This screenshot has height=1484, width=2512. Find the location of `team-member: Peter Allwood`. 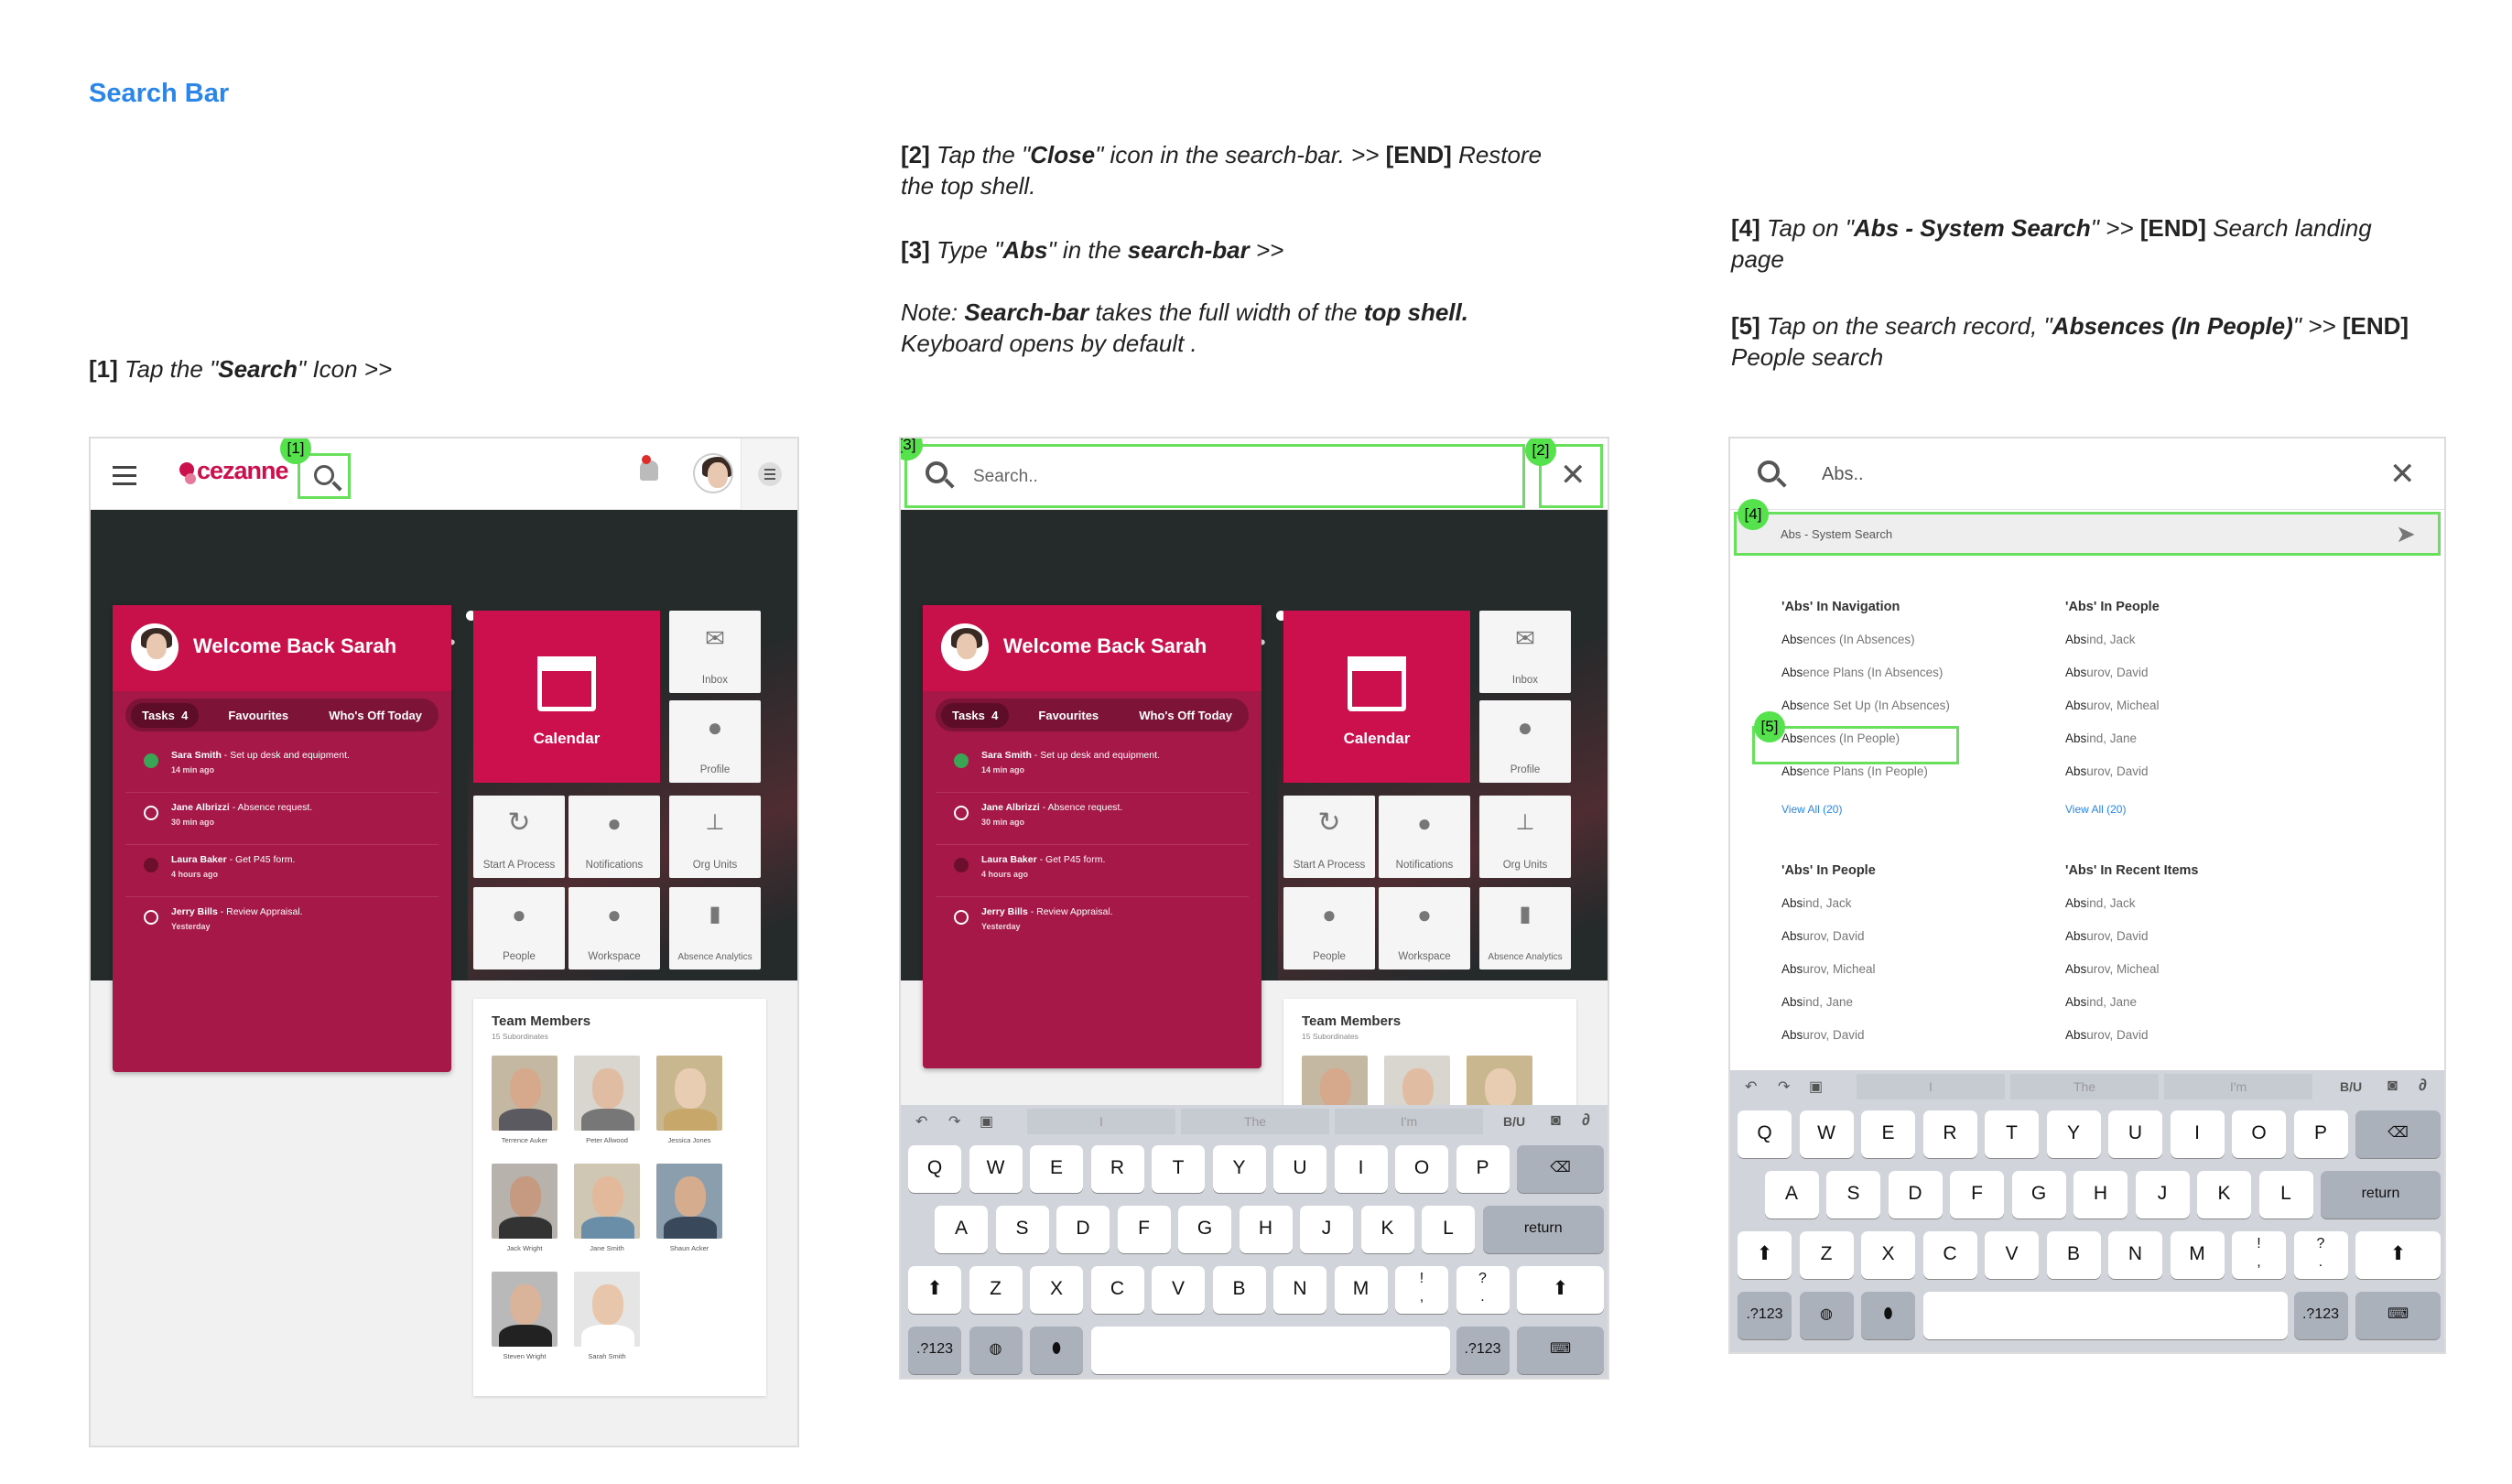

team-member: Peter Allwood is located at coordinates (607, 1100).